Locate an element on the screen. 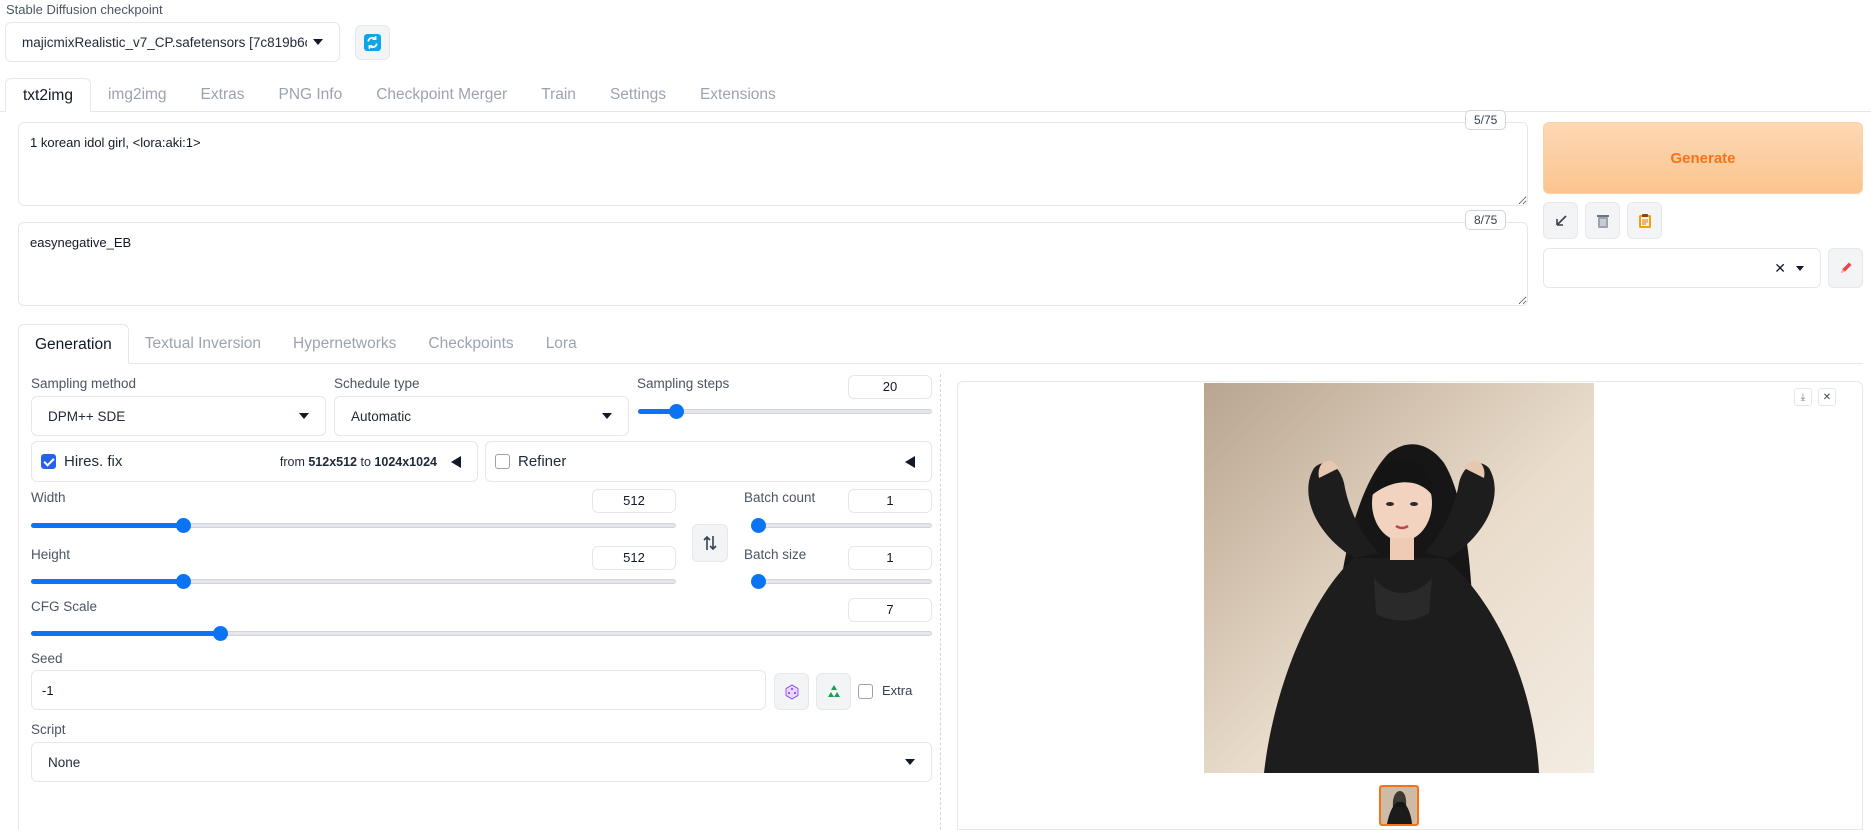 This screenshot has width=1871, height=830. tab-extensions: Extensions is located at coordinates (738, 95).